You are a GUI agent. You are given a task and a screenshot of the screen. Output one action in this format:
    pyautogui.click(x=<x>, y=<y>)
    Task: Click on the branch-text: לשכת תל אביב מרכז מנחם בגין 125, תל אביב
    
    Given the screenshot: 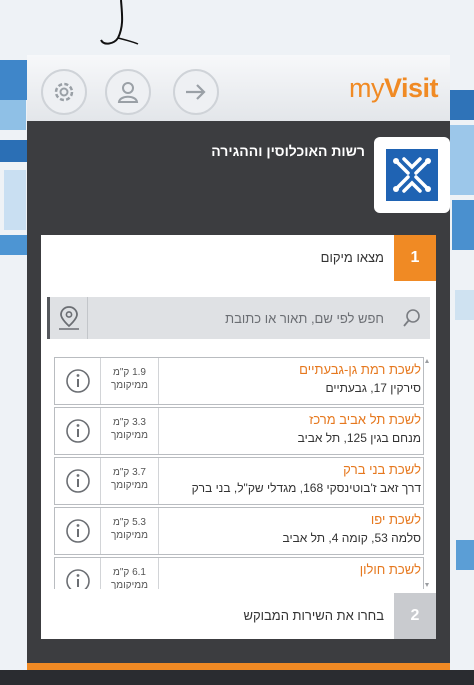 What is the action you would take?
    pyautogui.click(x=292, y=431)
    